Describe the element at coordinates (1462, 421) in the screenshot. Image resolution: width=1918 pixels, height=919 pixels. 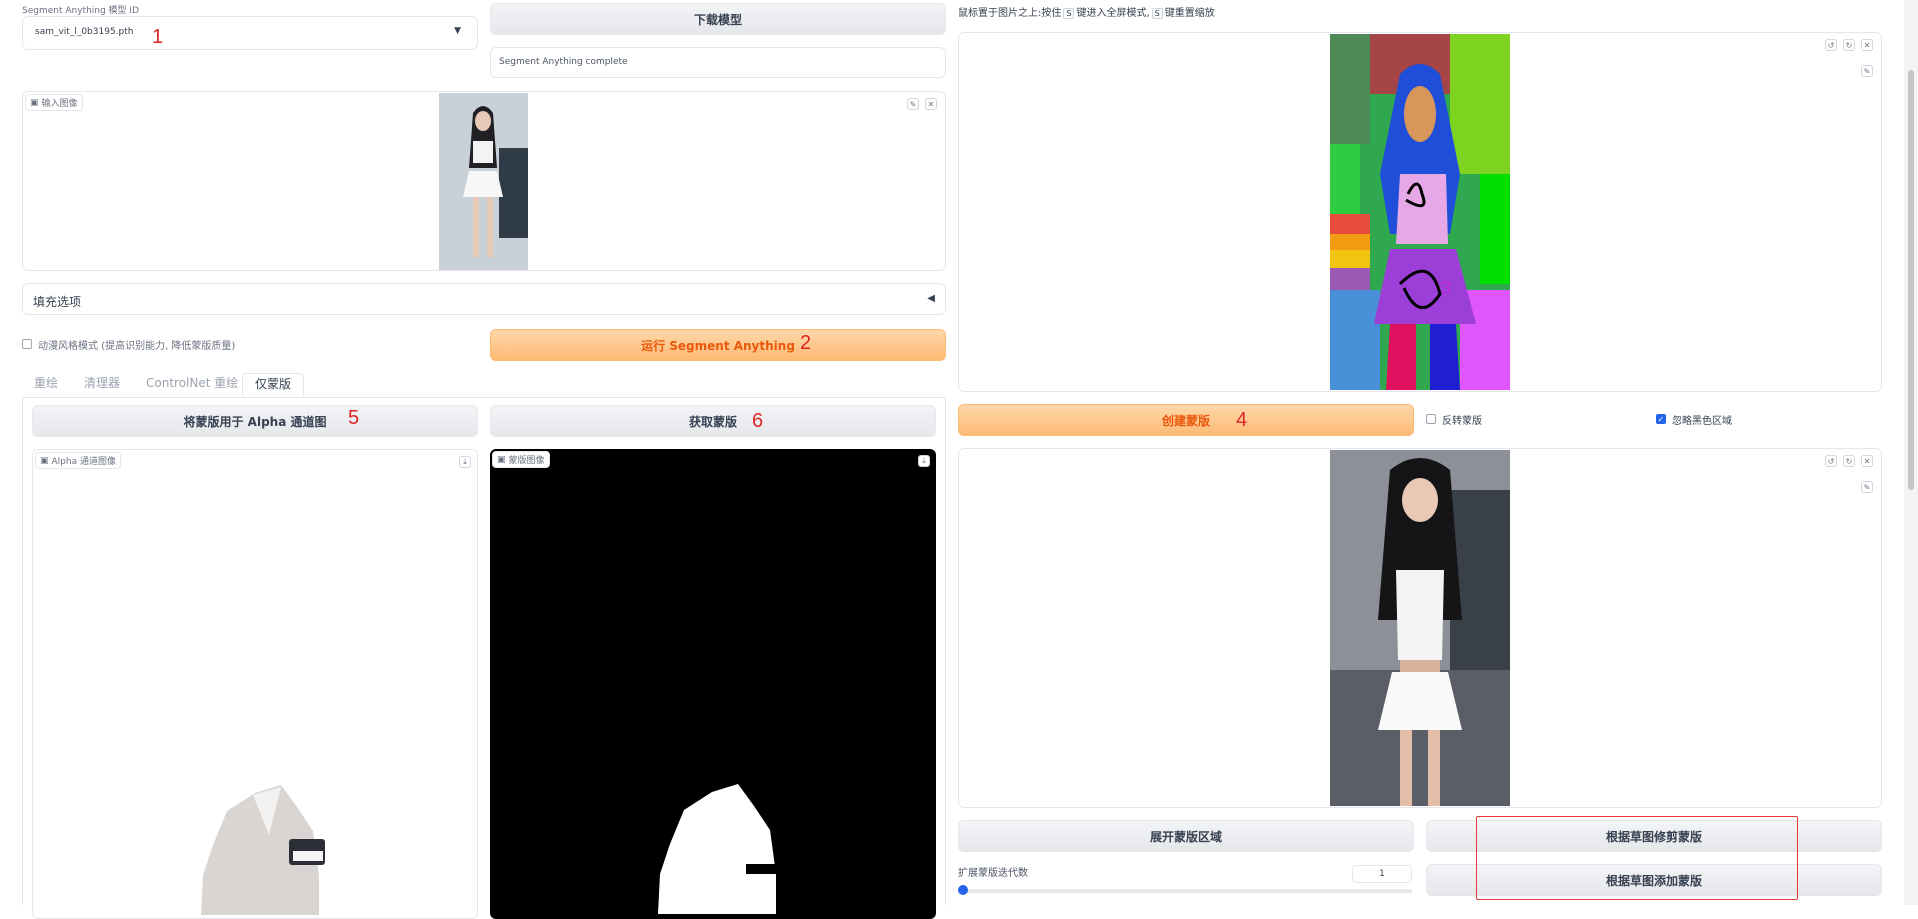
I see `invert-mask-label: 反转蒙版` at that location.